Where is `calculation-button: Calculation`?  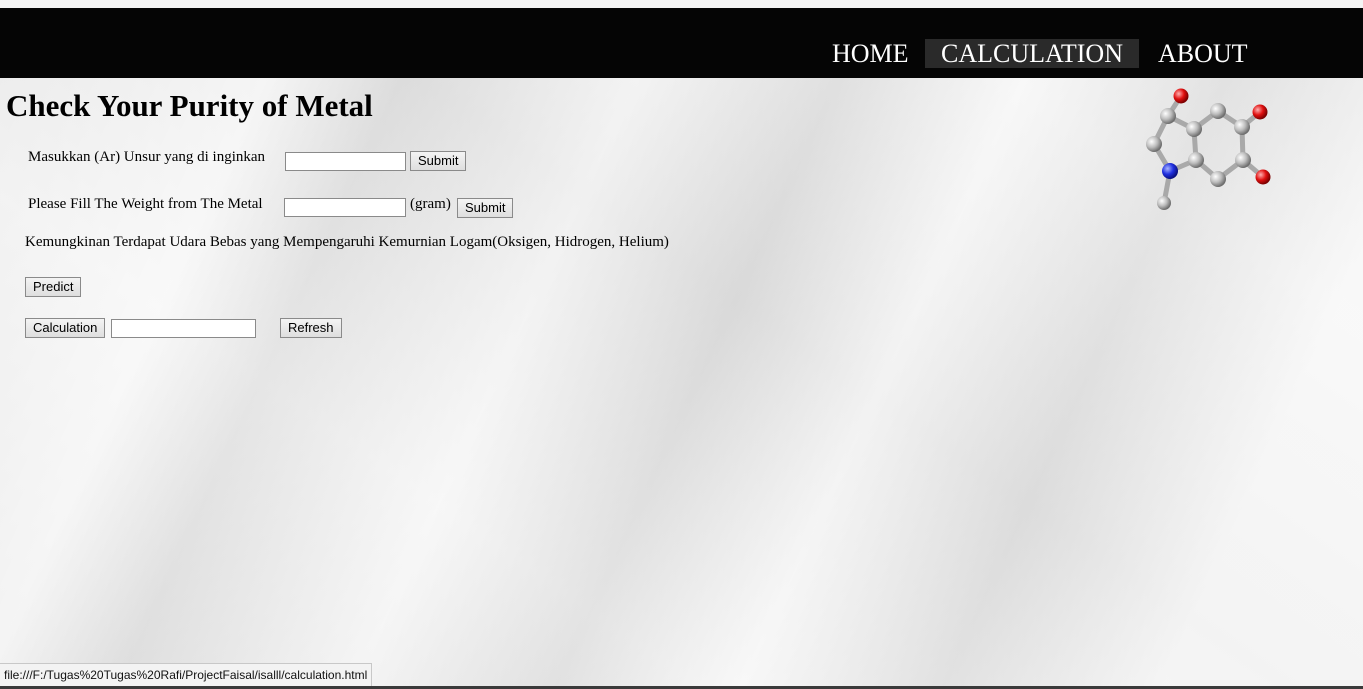
calculation-button: Calculation is located at coordinates (65, 328).